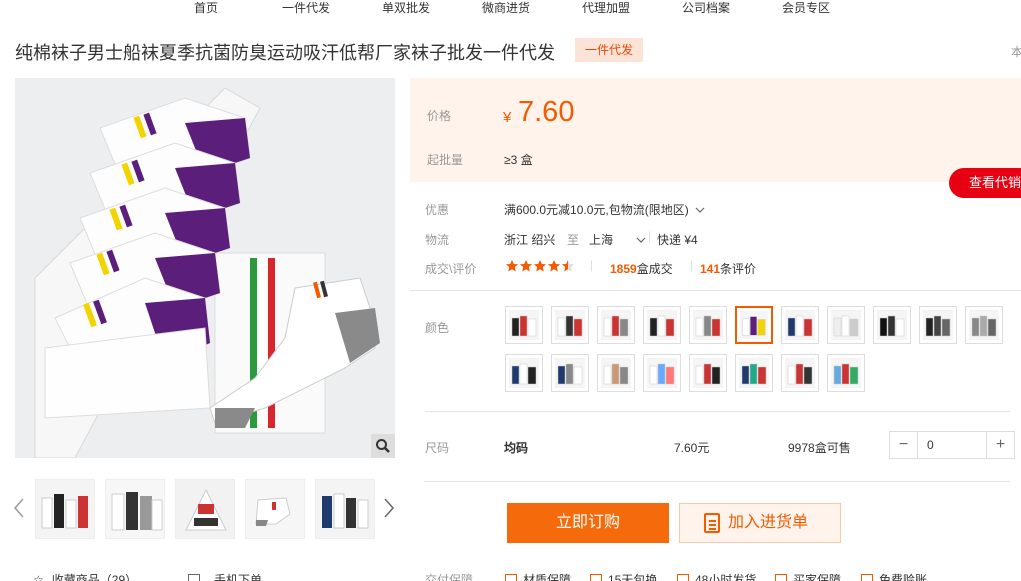 This screenshot has height=581, width=1021. I want to click on guarantee-2: 15天包换, so click(623, 576).